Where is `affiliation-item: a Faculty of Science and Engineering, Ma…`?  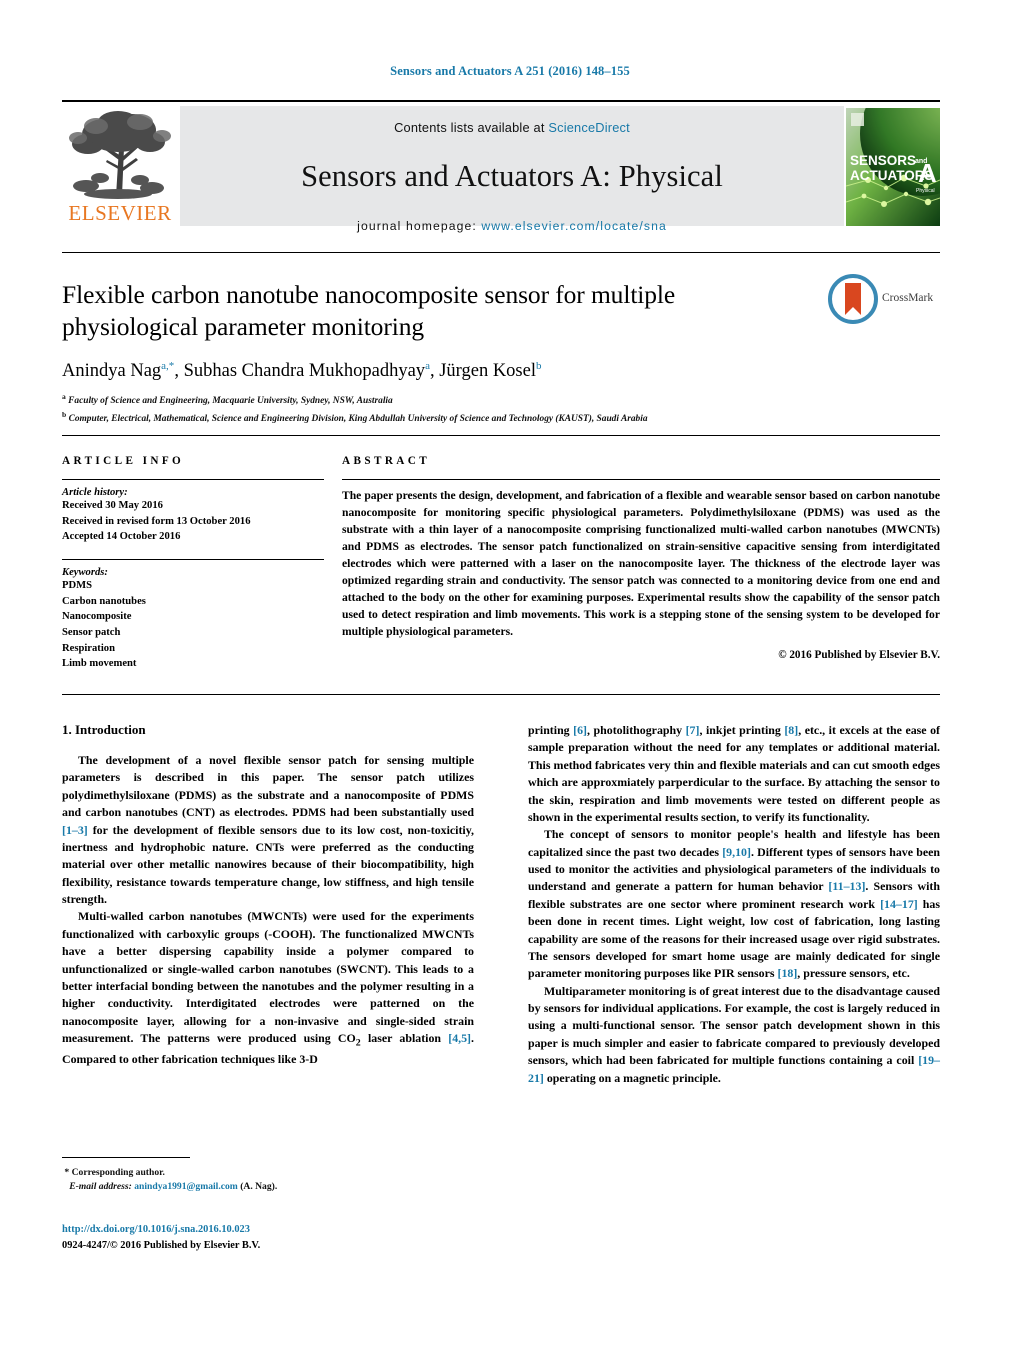
affiliation-item: a Faculty of Science and Engineering, Ma… is located at coordinates (501, 400).